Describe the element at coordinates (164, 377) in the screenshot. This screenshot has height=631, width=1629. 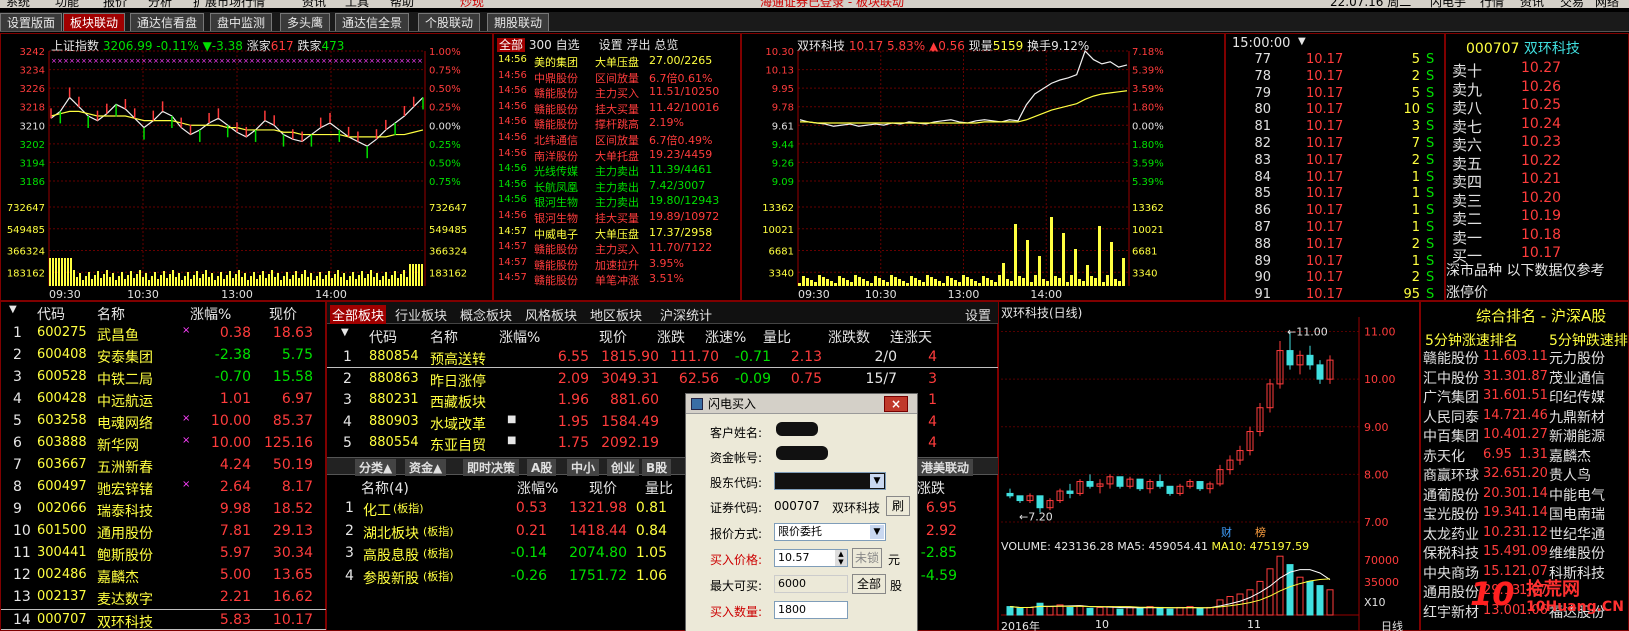
I see `stock-row: 3 600528 中铁二局 -0.70 15.58` at that location.